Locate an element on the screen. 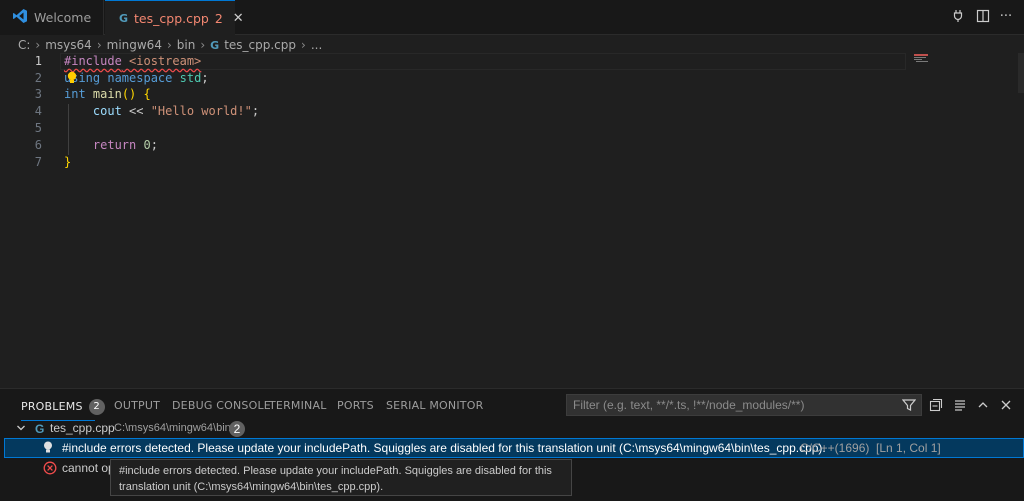  code-token: main is located at coordinates (107, 94).